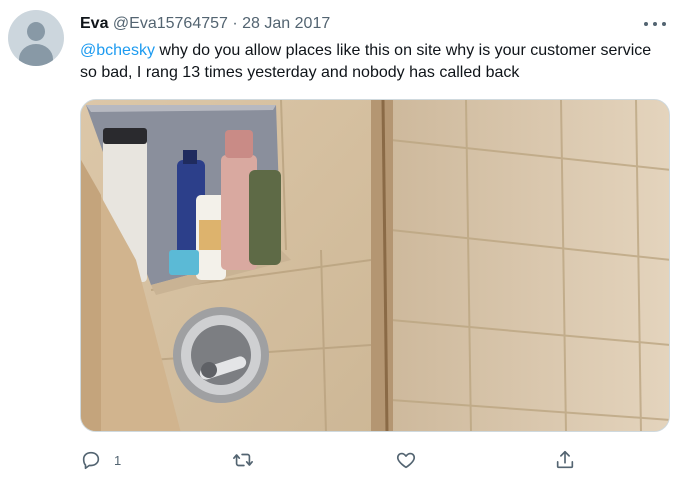 The image size is (680, 486). What do you see at coordinates (243, 460) in the screenshot?
I see `retweet-icon` at bounding box center [243, 460].